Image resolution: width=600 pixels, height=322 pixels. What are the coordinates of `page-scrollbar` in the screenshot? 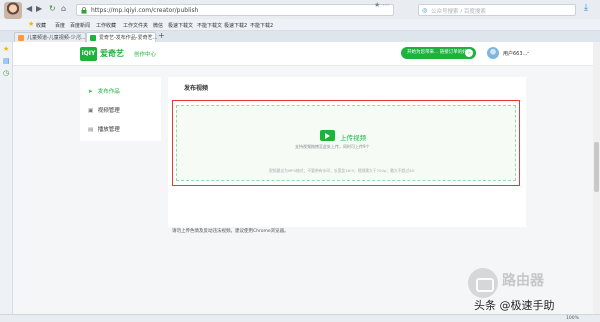 It's located at (596, 178).